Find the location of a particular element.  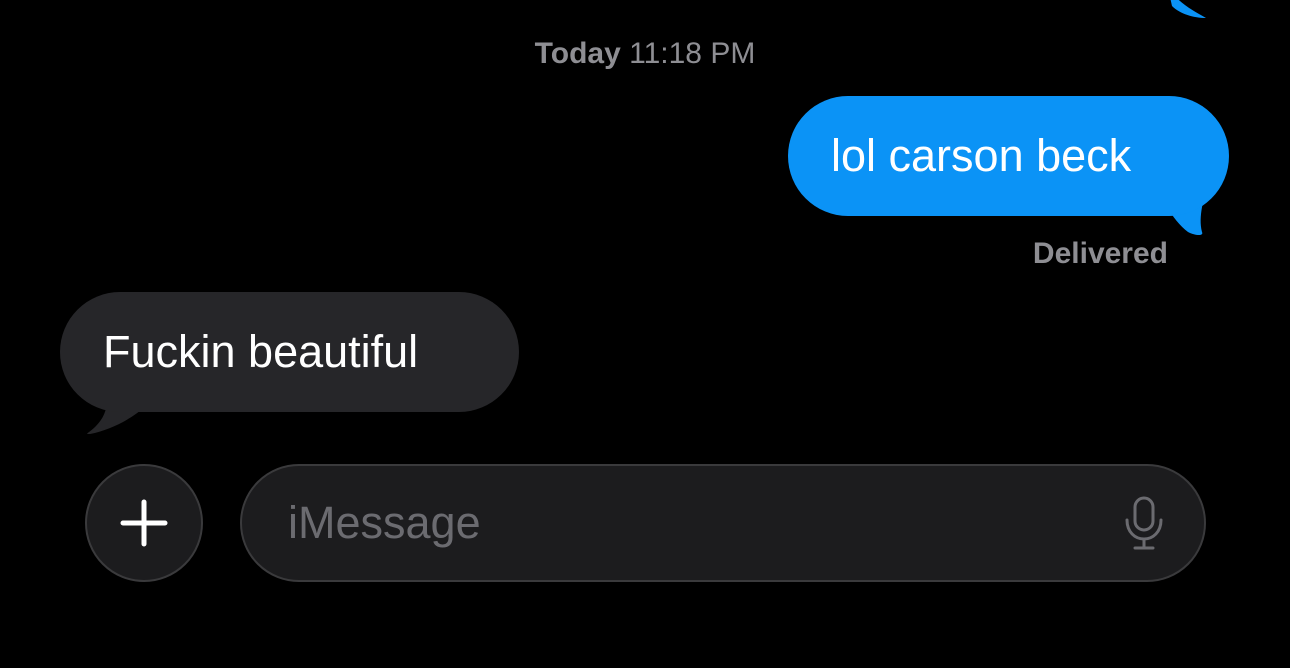

plus-icon is located at coordinates (144, 523).